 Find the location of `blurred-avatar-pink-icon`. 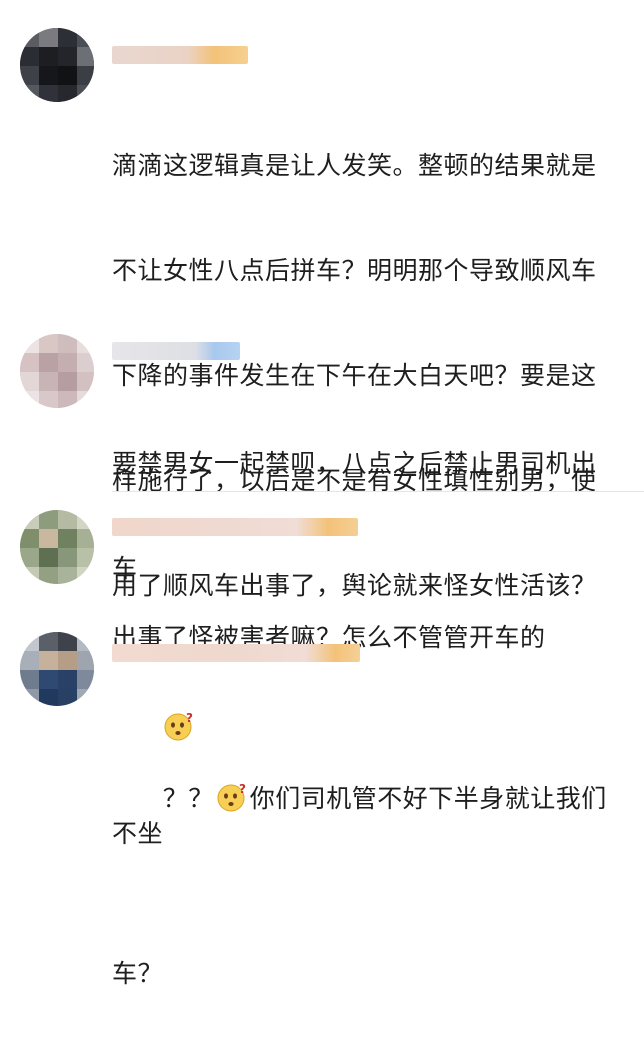

blurred-avatar-pink-icon is located at coordinates (57, 371).